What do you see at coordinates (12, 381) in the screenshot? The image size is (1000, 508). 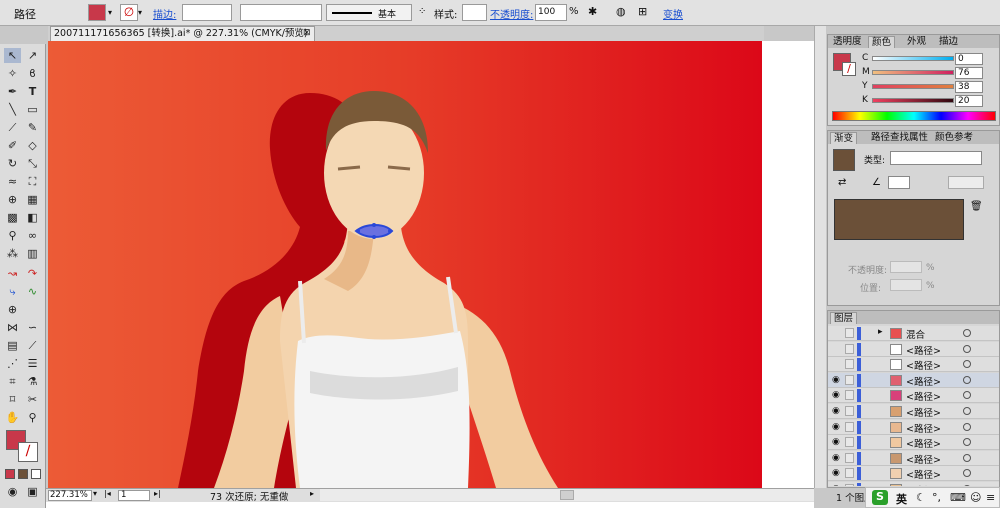 I see `artboard-tool-icon: ⌗` at bounding box center [12, 381].